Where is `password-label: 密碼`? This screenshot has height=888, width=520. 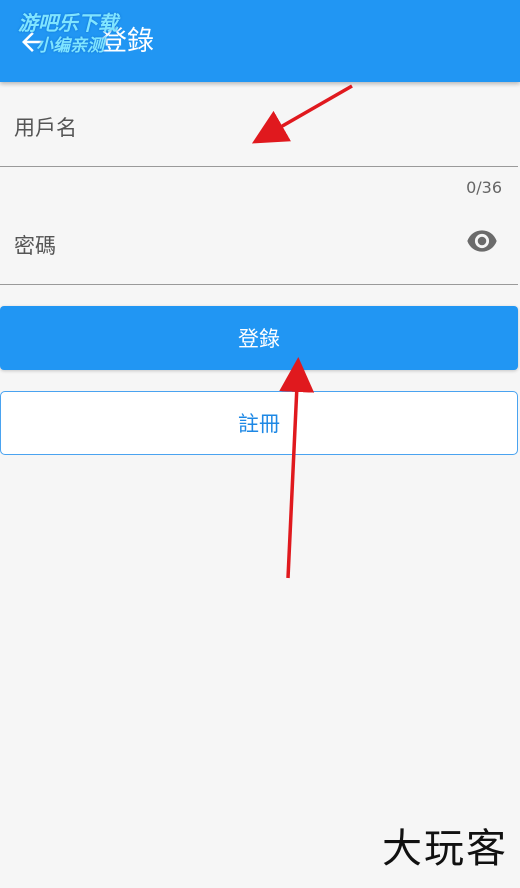 password-label: 密碼 is located at coordinates (35, 246).